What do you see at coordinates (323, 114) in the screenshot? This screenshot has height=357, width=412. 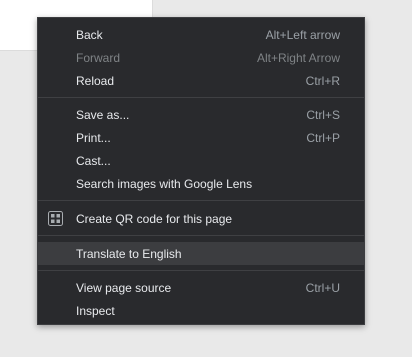 I see `menu-item-shortcut: Ctrl+S` at bounding box center [323, 114].